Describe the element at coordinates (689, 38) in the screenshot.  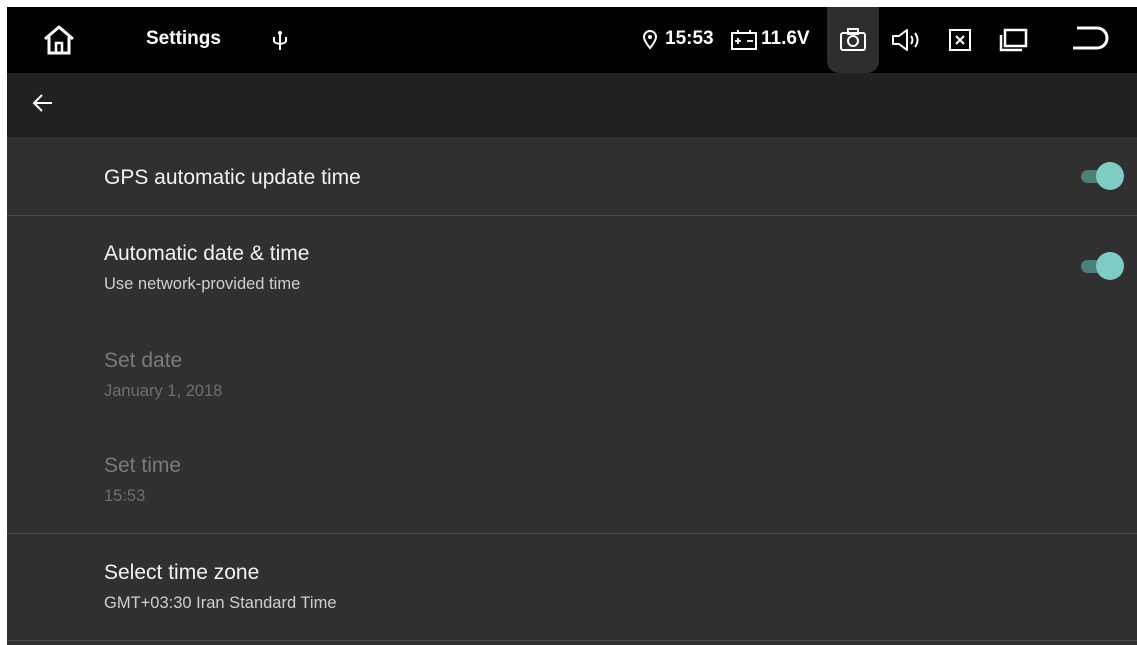
I see `status-clock: 15:53` at that location.